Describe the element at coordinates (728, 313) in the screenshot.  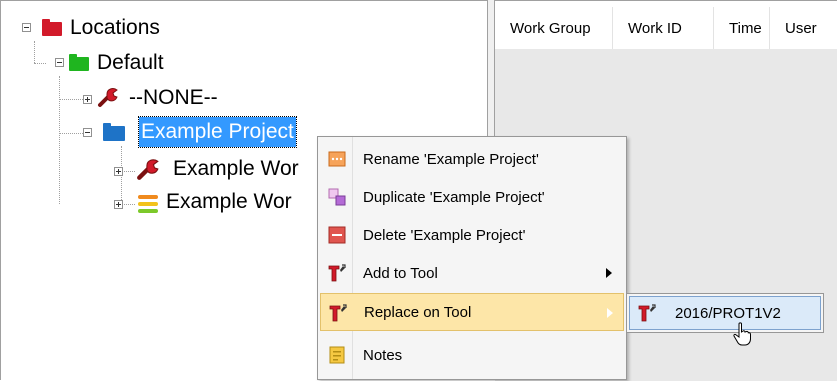
I see `submenu-item-label: 2016/PROT1V2` at that location.